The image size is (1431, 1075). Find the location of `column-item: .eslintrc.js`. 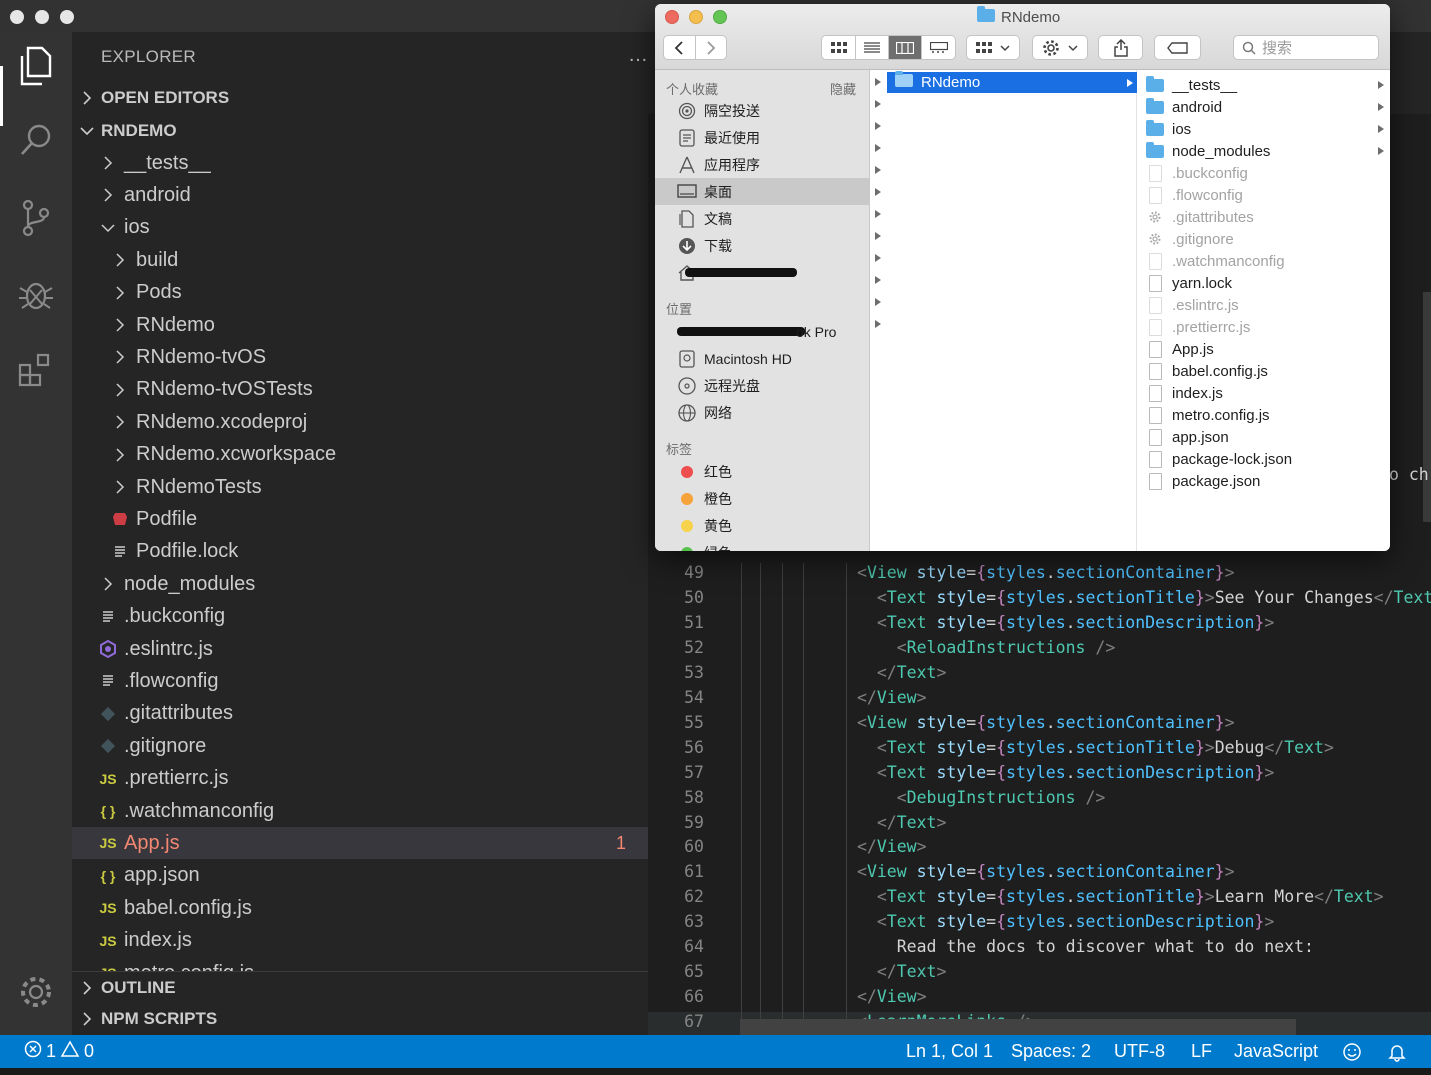

column-item: .eslintrc.js is located at coordinates (1264, 305).